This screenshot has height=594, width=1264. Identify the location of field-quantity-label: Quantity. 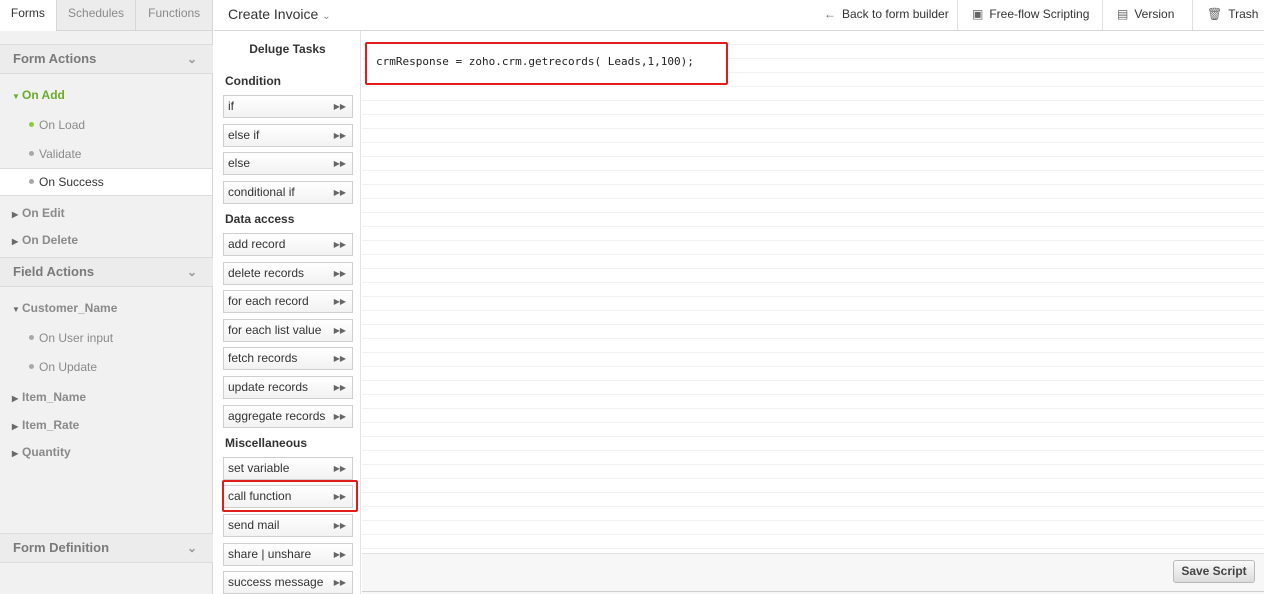
(46, 452).